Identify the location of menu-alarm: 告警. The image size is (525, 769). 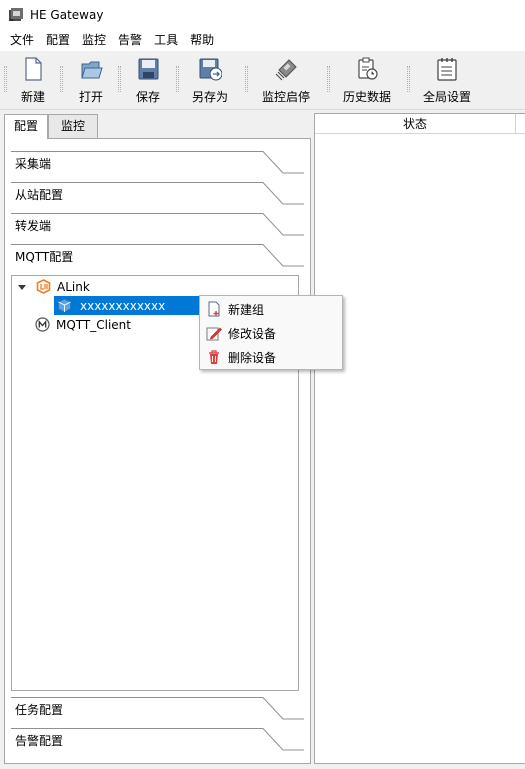
(130, 40).